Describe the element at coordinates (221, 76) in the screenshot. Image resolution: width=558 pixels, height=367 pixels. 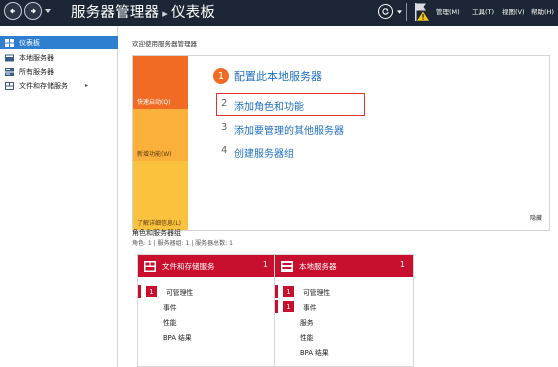
I see `step-1-number: 1` at that location.